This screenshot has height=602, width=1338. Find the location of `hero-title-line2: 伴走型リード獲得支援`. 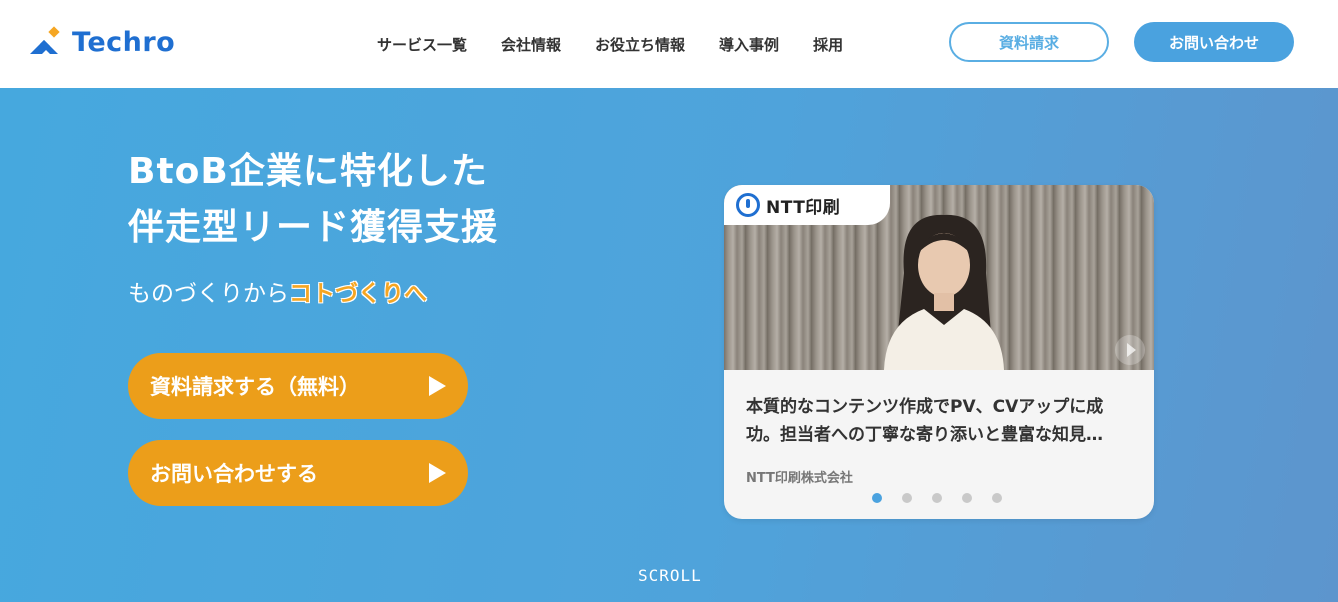

hero-title-line2: 伴走型リード獲得支援 is located at coordinates (313, 227).